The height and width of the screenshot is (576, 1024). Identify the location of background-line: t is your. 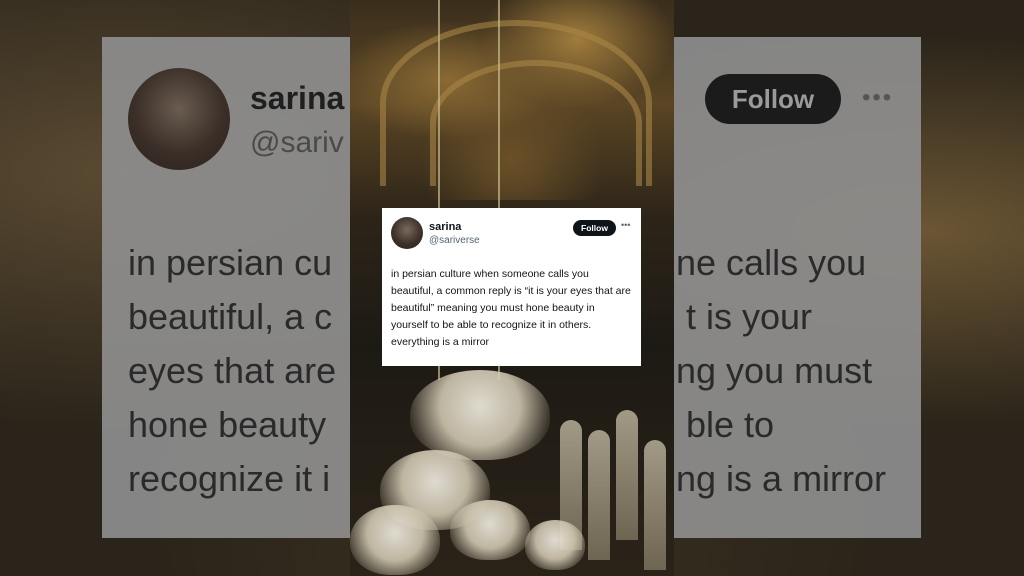
(749, 316).